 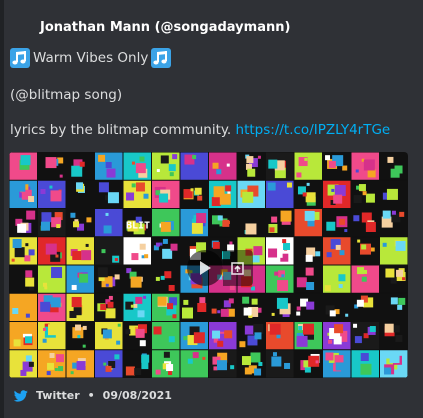 I want to click on embed-footer: Twitter • 09/08/2021, so click(x=93, y=395).